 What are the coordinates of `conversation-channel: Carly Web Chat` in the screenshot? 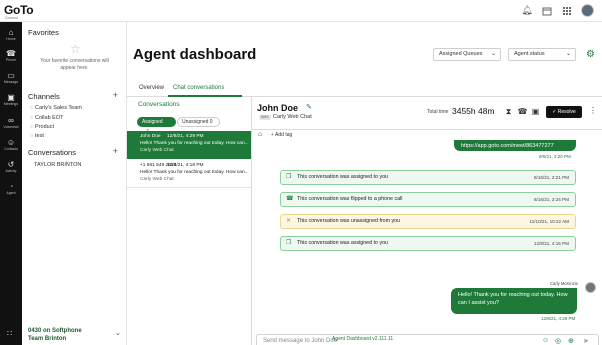 It's located at (157, 150).